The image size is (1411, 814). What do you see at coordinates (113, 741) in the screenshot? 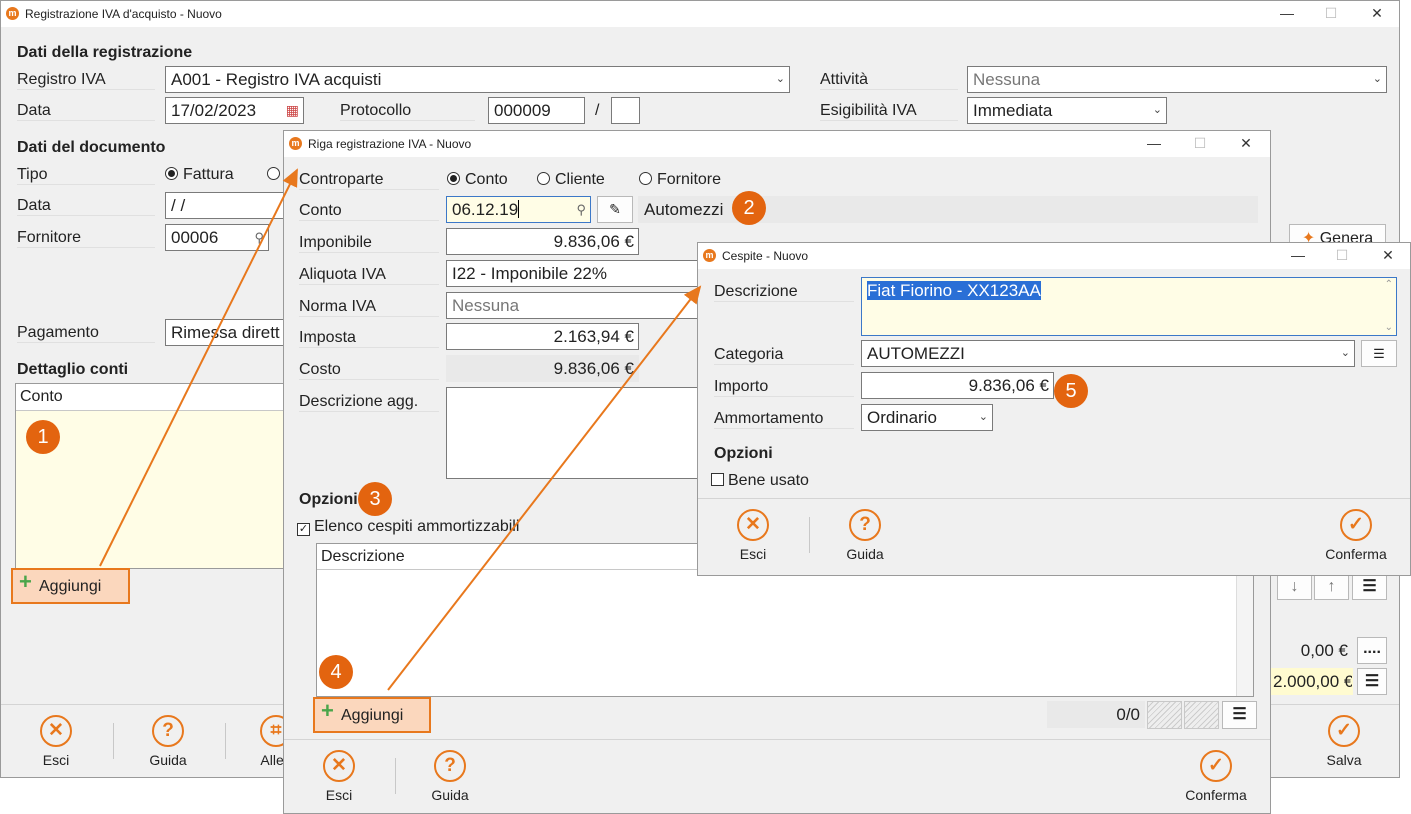
I see `footer-separator` at bounding box center [113, 741].